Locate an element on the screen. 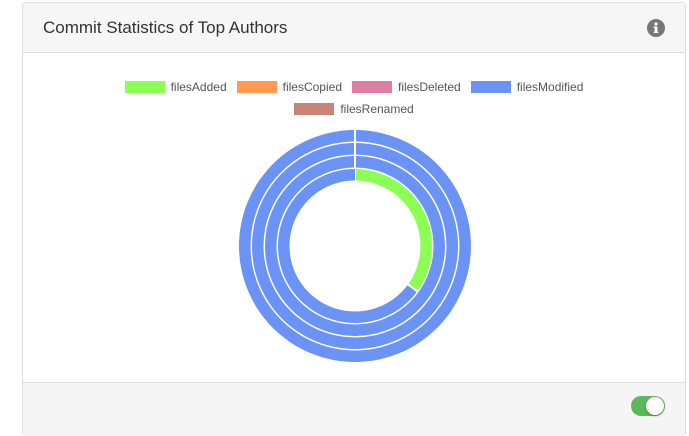 This screenshot has width=689, height=436. panel-footer is located at coordinates (354, 409).